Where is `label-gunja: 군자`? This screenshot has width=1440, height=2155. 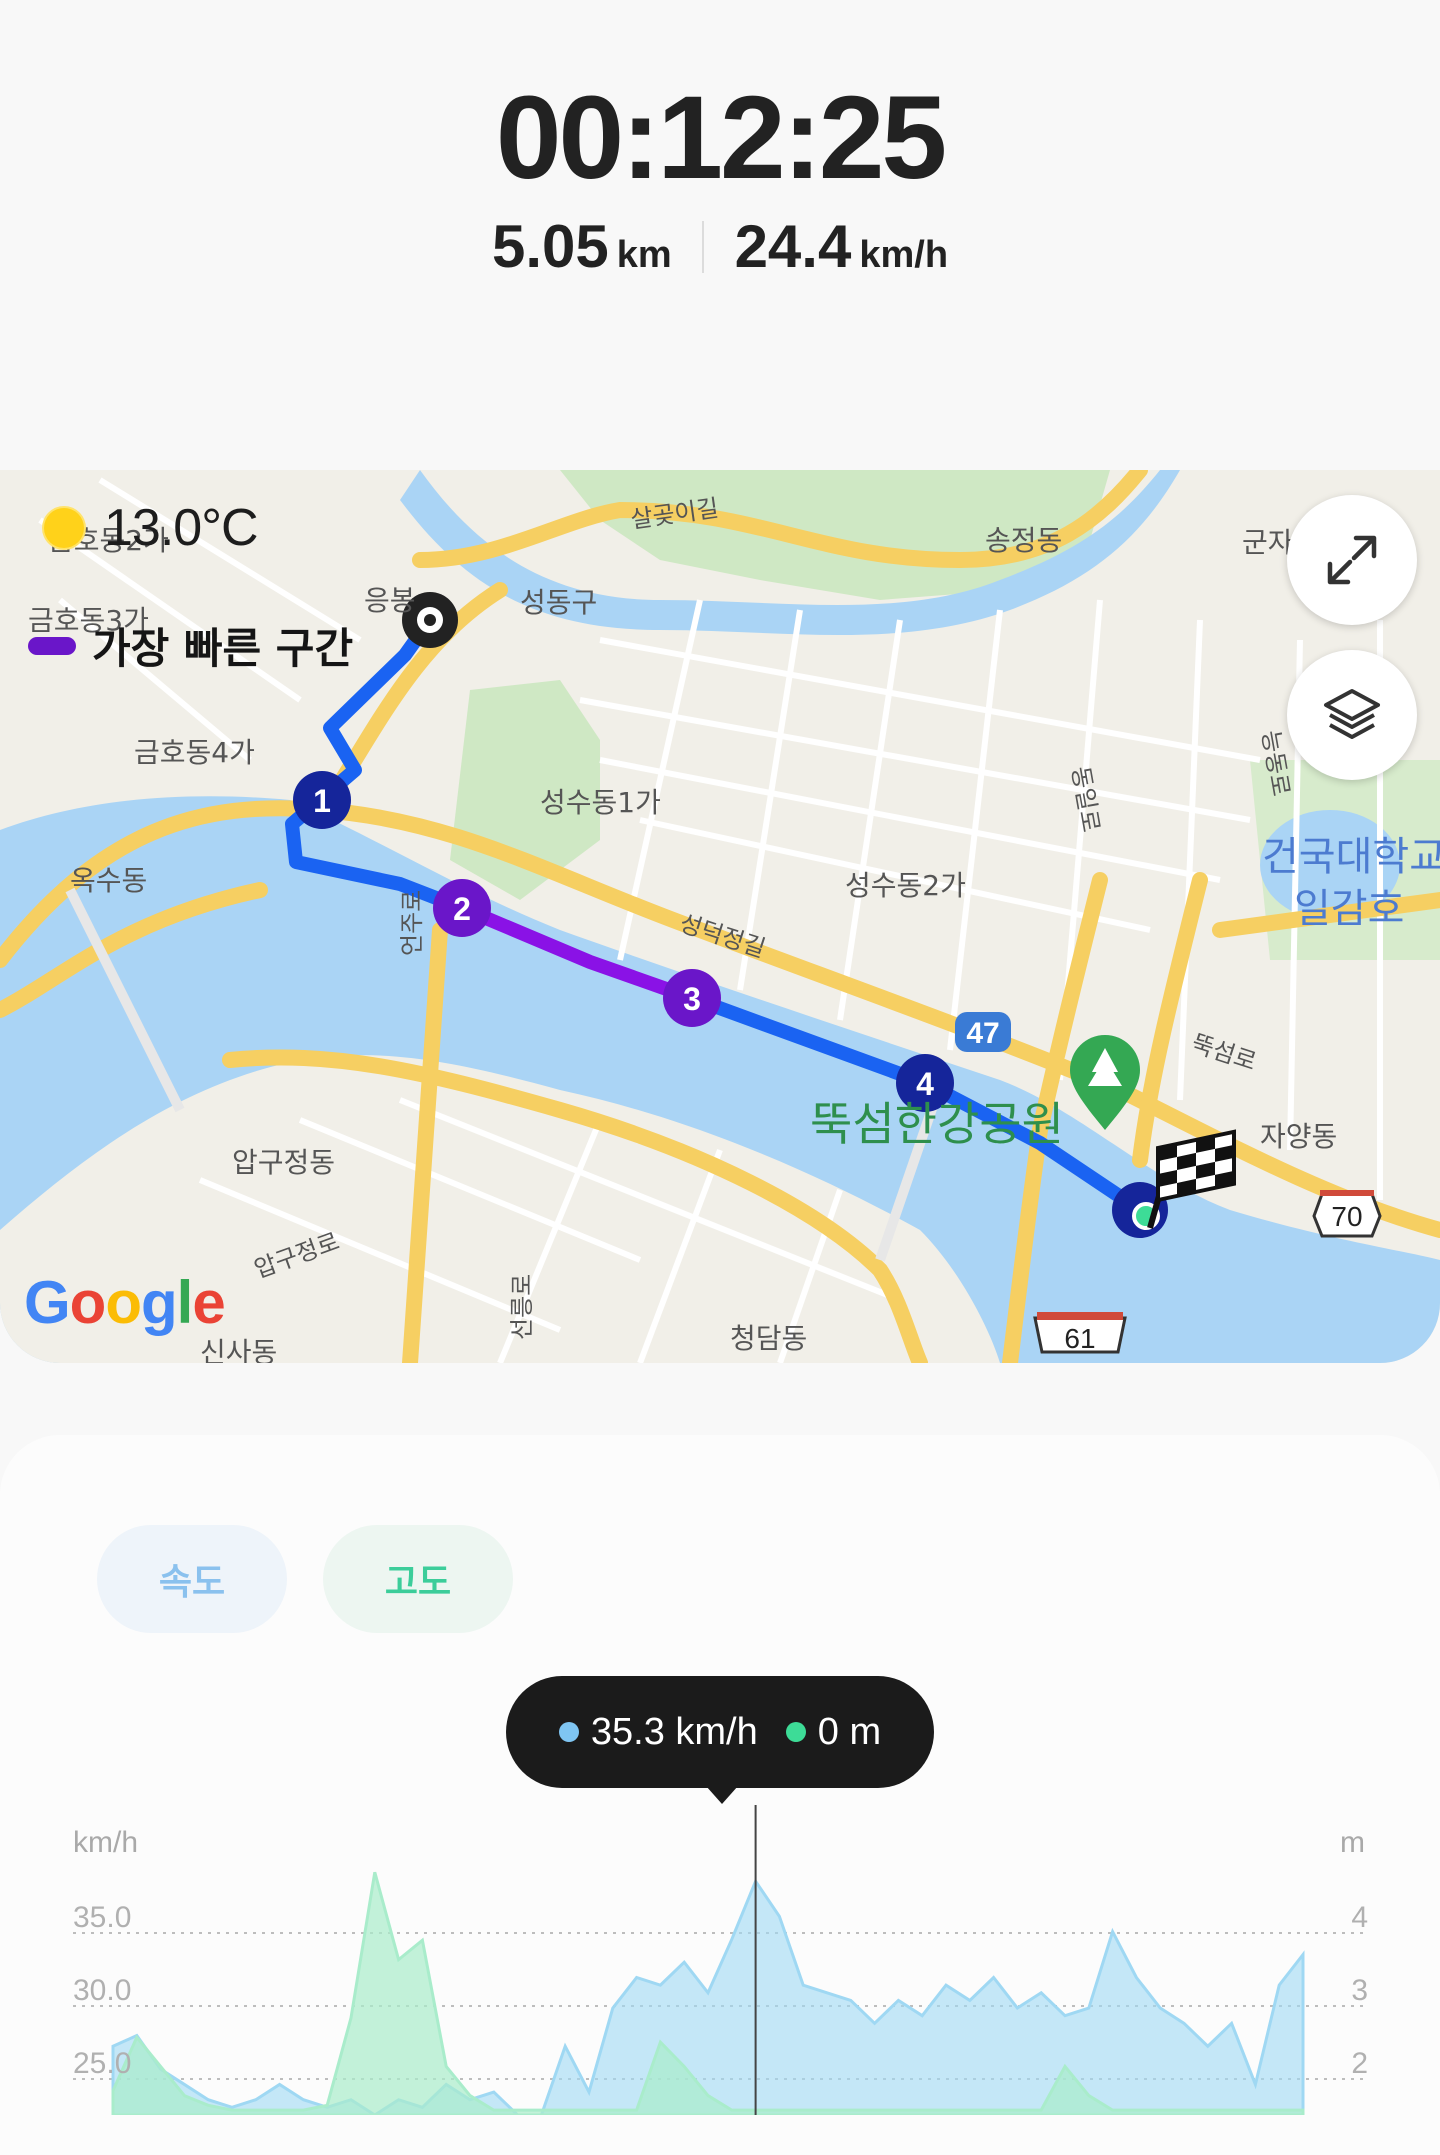 label-gunja: 군자 is located at coordinates (1268, 542).